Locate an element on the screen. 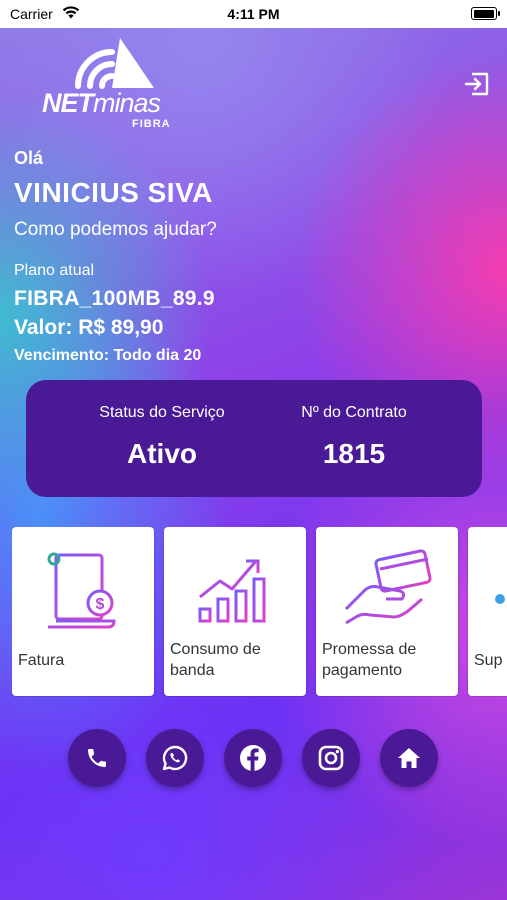 The width and height of the screenshot is (507, 900). whatsapp-button is located at coordinates (175, 758).